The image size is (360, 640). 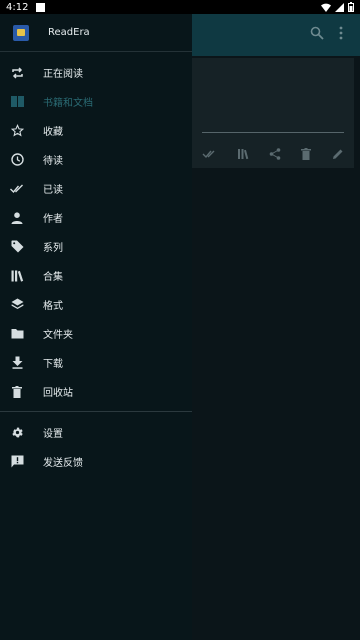 I want to click on share-icon, so click(x=275, y=154).